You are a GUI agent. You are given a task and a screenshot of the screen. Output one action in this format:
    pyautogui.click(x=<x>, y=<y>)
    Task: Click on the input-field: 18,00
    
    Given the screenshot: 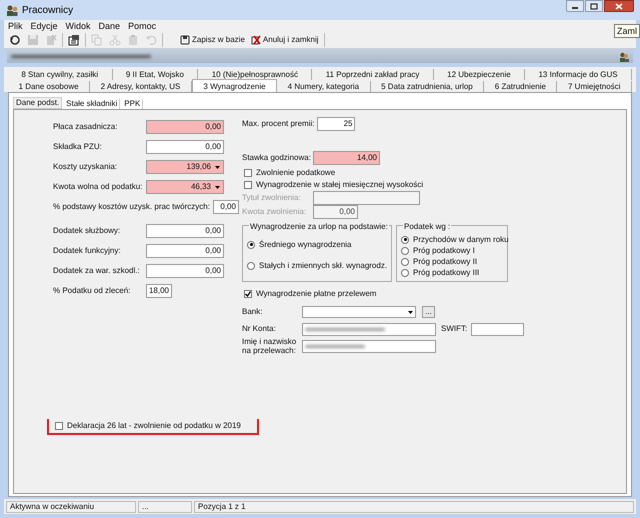 What is the action you would take?
    pyautogui.click(x=159, y=291)
    